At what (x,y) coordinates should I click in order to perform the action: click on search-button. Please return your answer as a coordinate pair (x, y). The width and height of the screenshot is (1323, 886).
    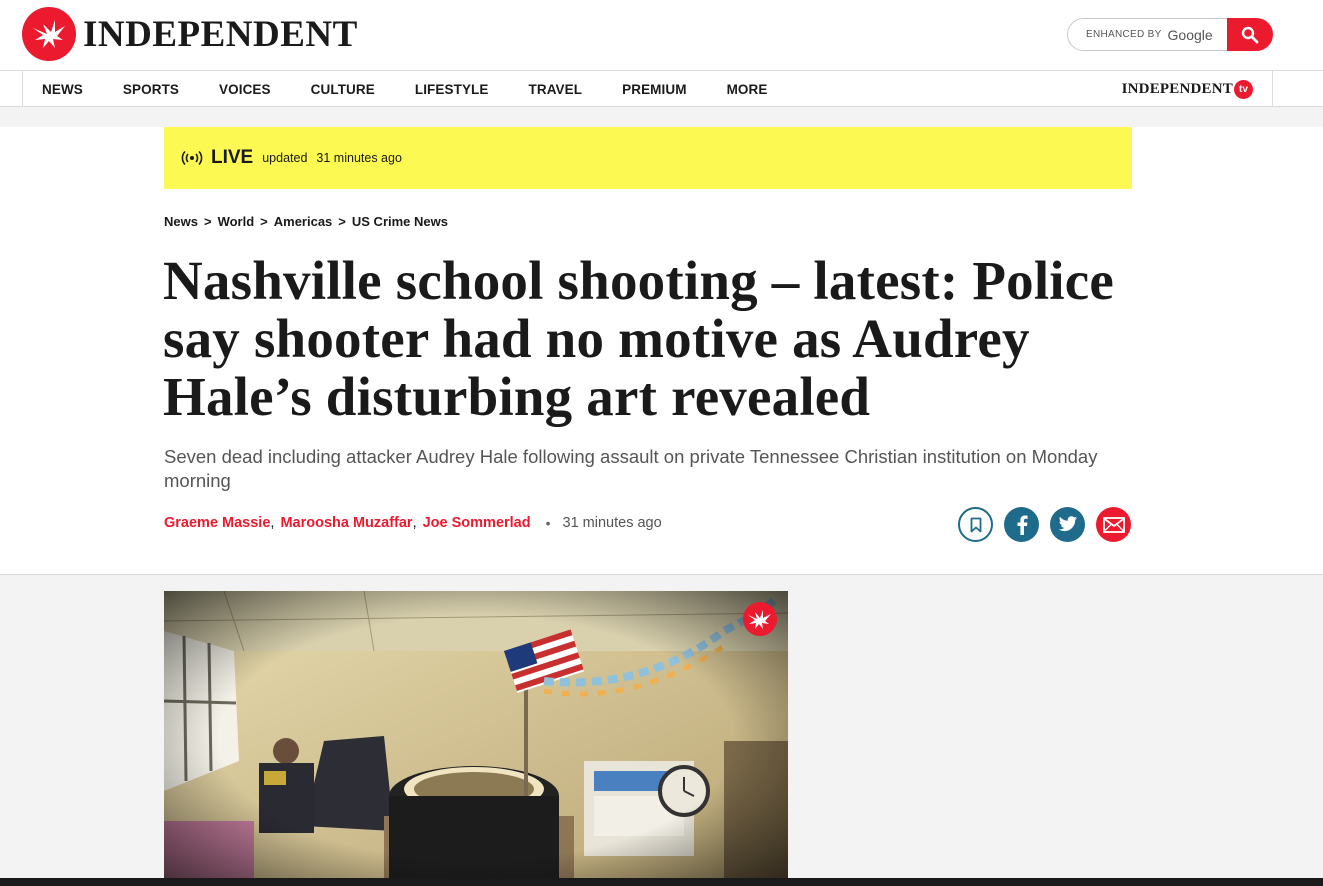
    Looking at the image, I should click on (1250, 34).